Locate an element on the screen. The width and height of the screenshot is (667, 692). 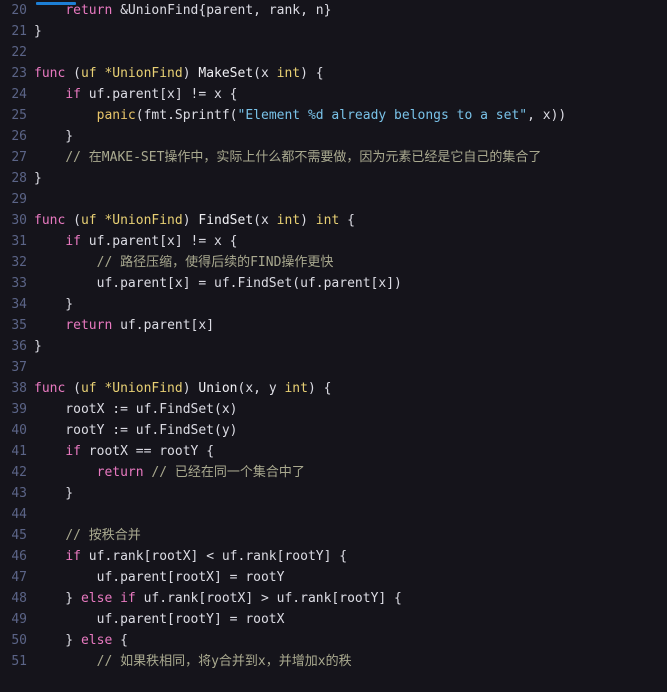
code-text: // 路径压缩，使得后续的FIND操作更快 is located at coordinates (350, 262).